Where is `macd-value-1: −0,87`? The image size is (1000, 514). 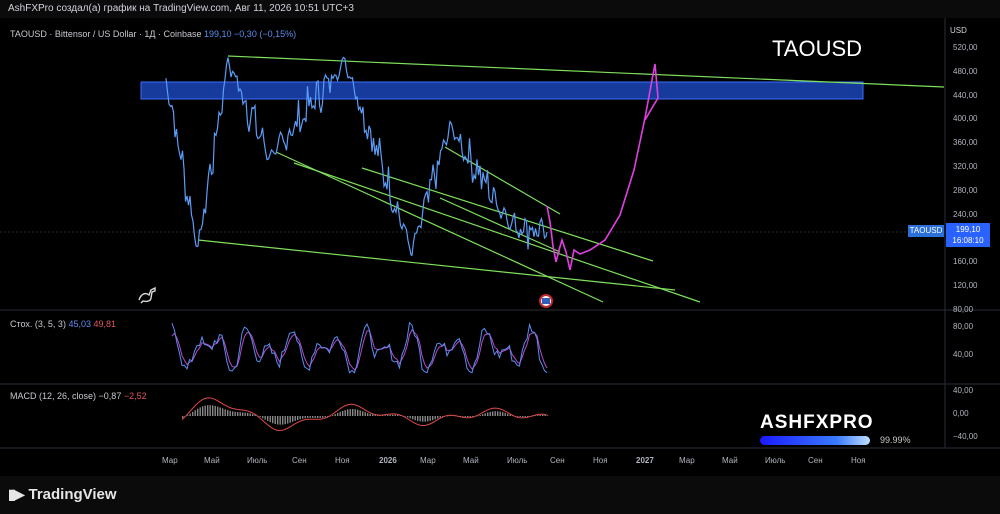 macd-value-1: −0,87 is located at coordinates (110, 396).